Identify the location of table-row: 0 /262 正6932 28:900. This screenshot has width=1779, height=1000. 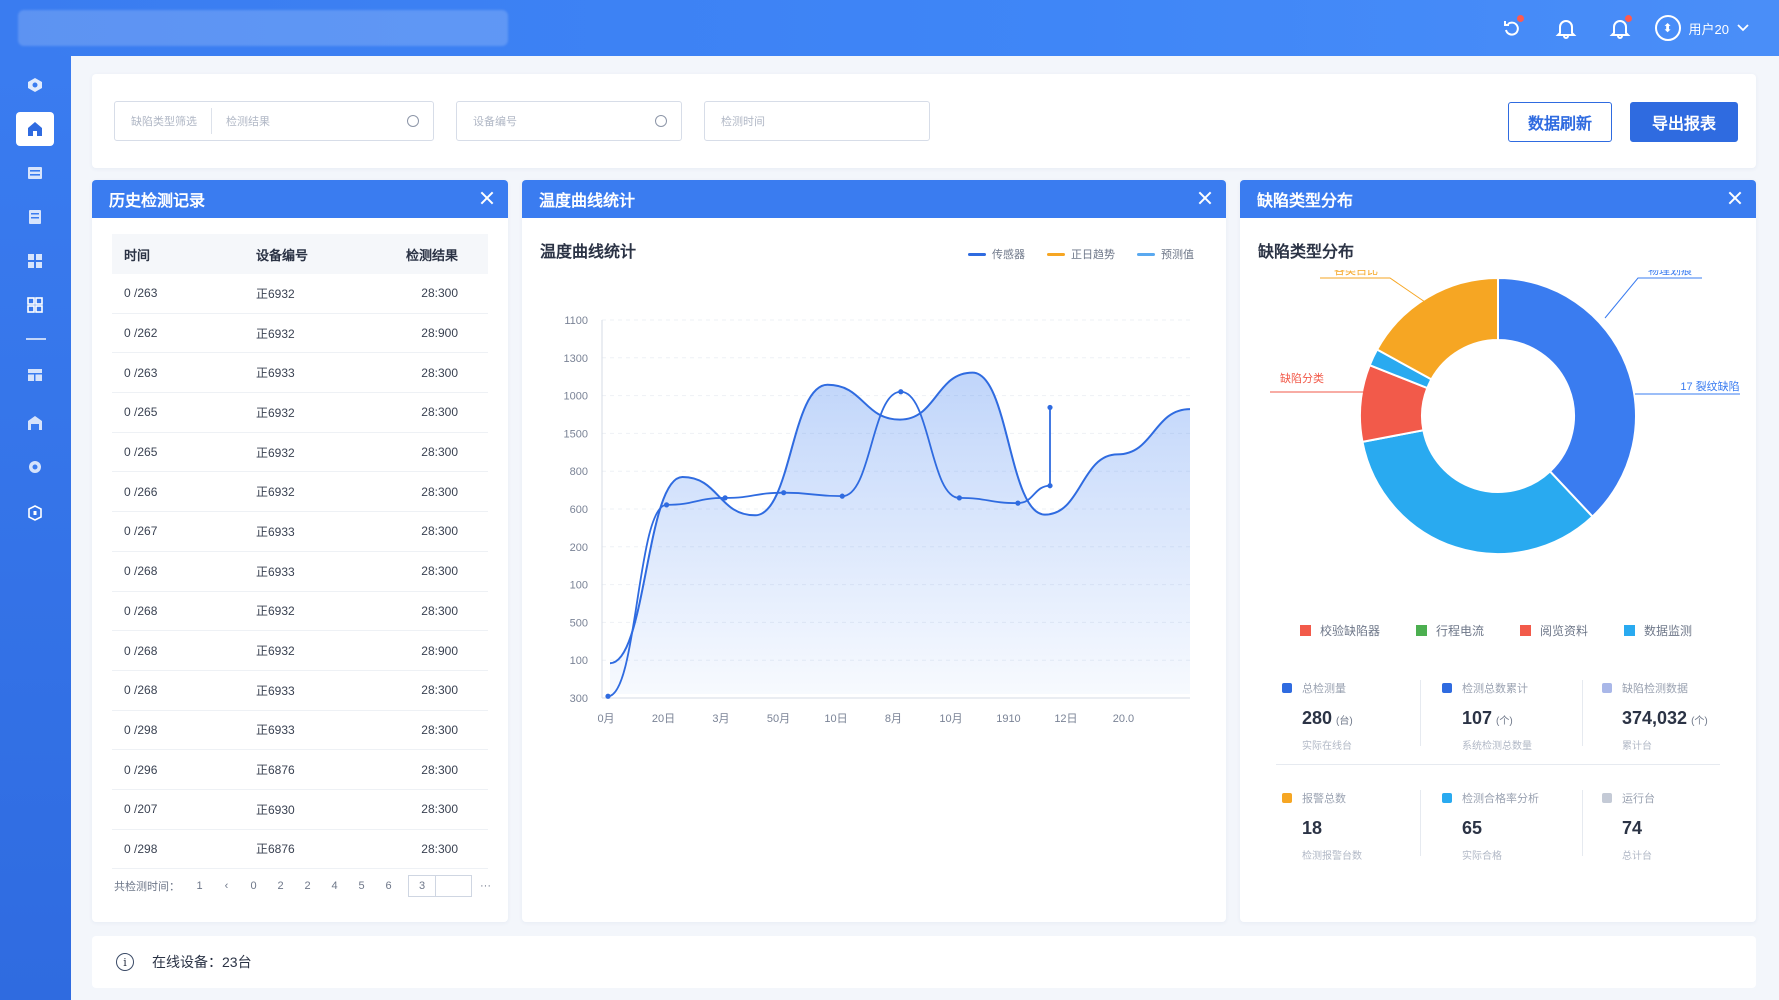
(300, 334).